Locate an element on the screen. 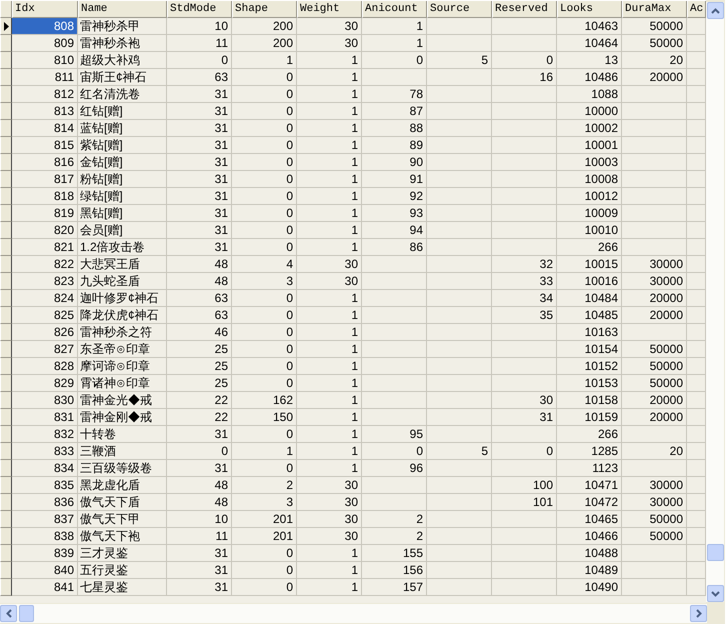 The height and width of the screenshot is (624, 727). column-header: Ac is located at coordinates (696, 9).